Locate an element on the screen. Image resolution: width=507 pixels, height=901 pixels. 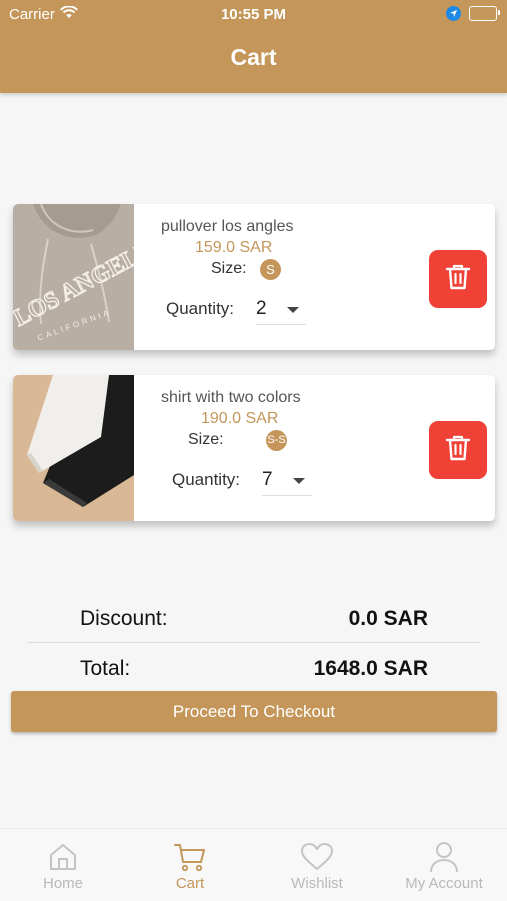
page-title: Cart is located at coordinates (253, 57).